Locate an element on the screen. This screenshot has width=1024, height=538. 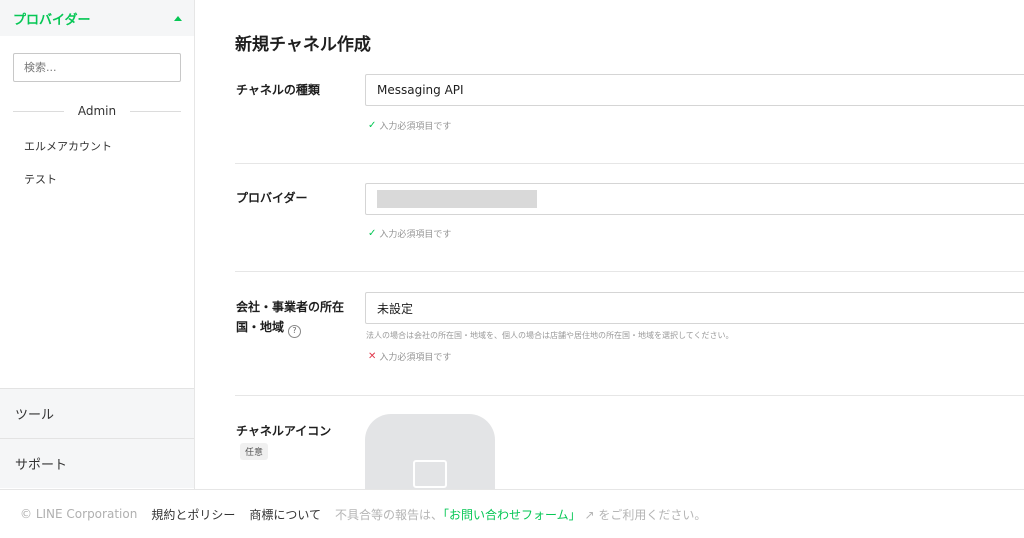
channel-type-field: Messaging API is located at coordinates (694, 90).